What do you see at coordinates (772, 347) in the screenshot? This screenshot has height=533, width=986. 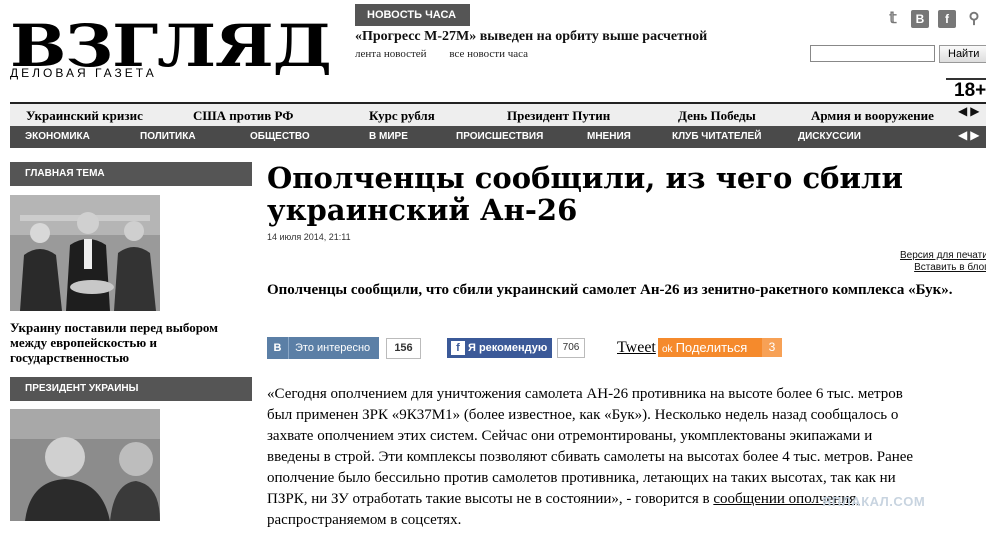 I see `odnoklassniki-share-count: 3` at bounding box center [772, 347].